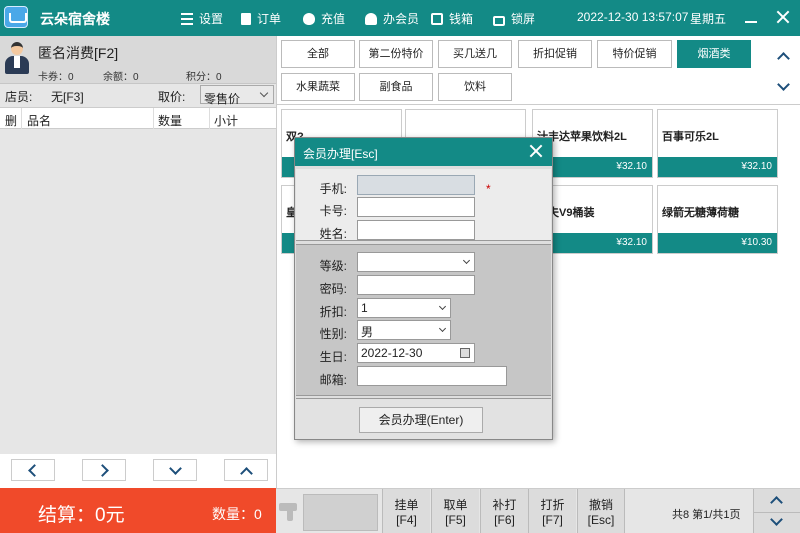 The height and width of the screenshot is (533, 800). I want to click on category-down-button, so click(784, 89).